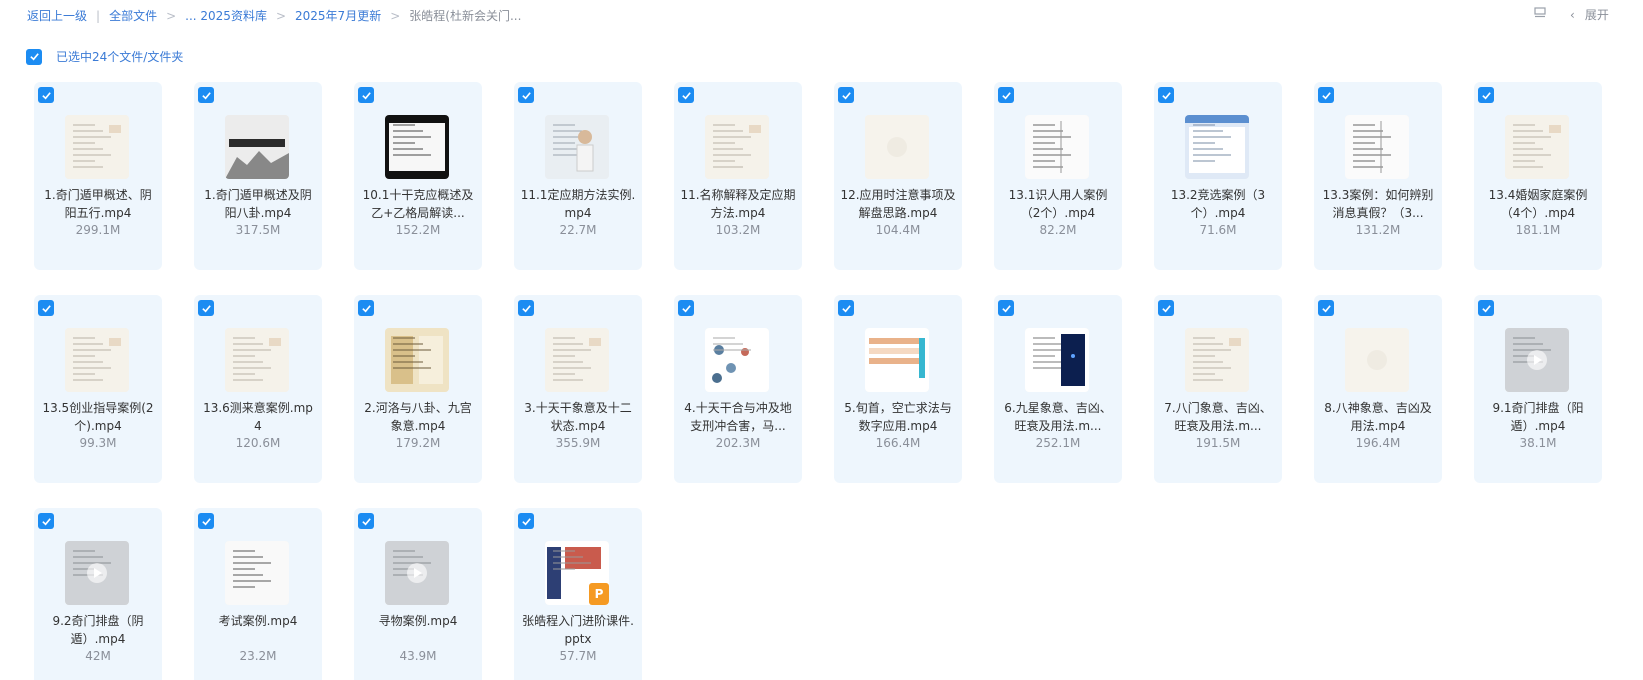 Image resolution: width=1643 pixels, height=680 pixels. I want to click on select-all-row: 已选中24个文件/文件夹, so click(104, 56).